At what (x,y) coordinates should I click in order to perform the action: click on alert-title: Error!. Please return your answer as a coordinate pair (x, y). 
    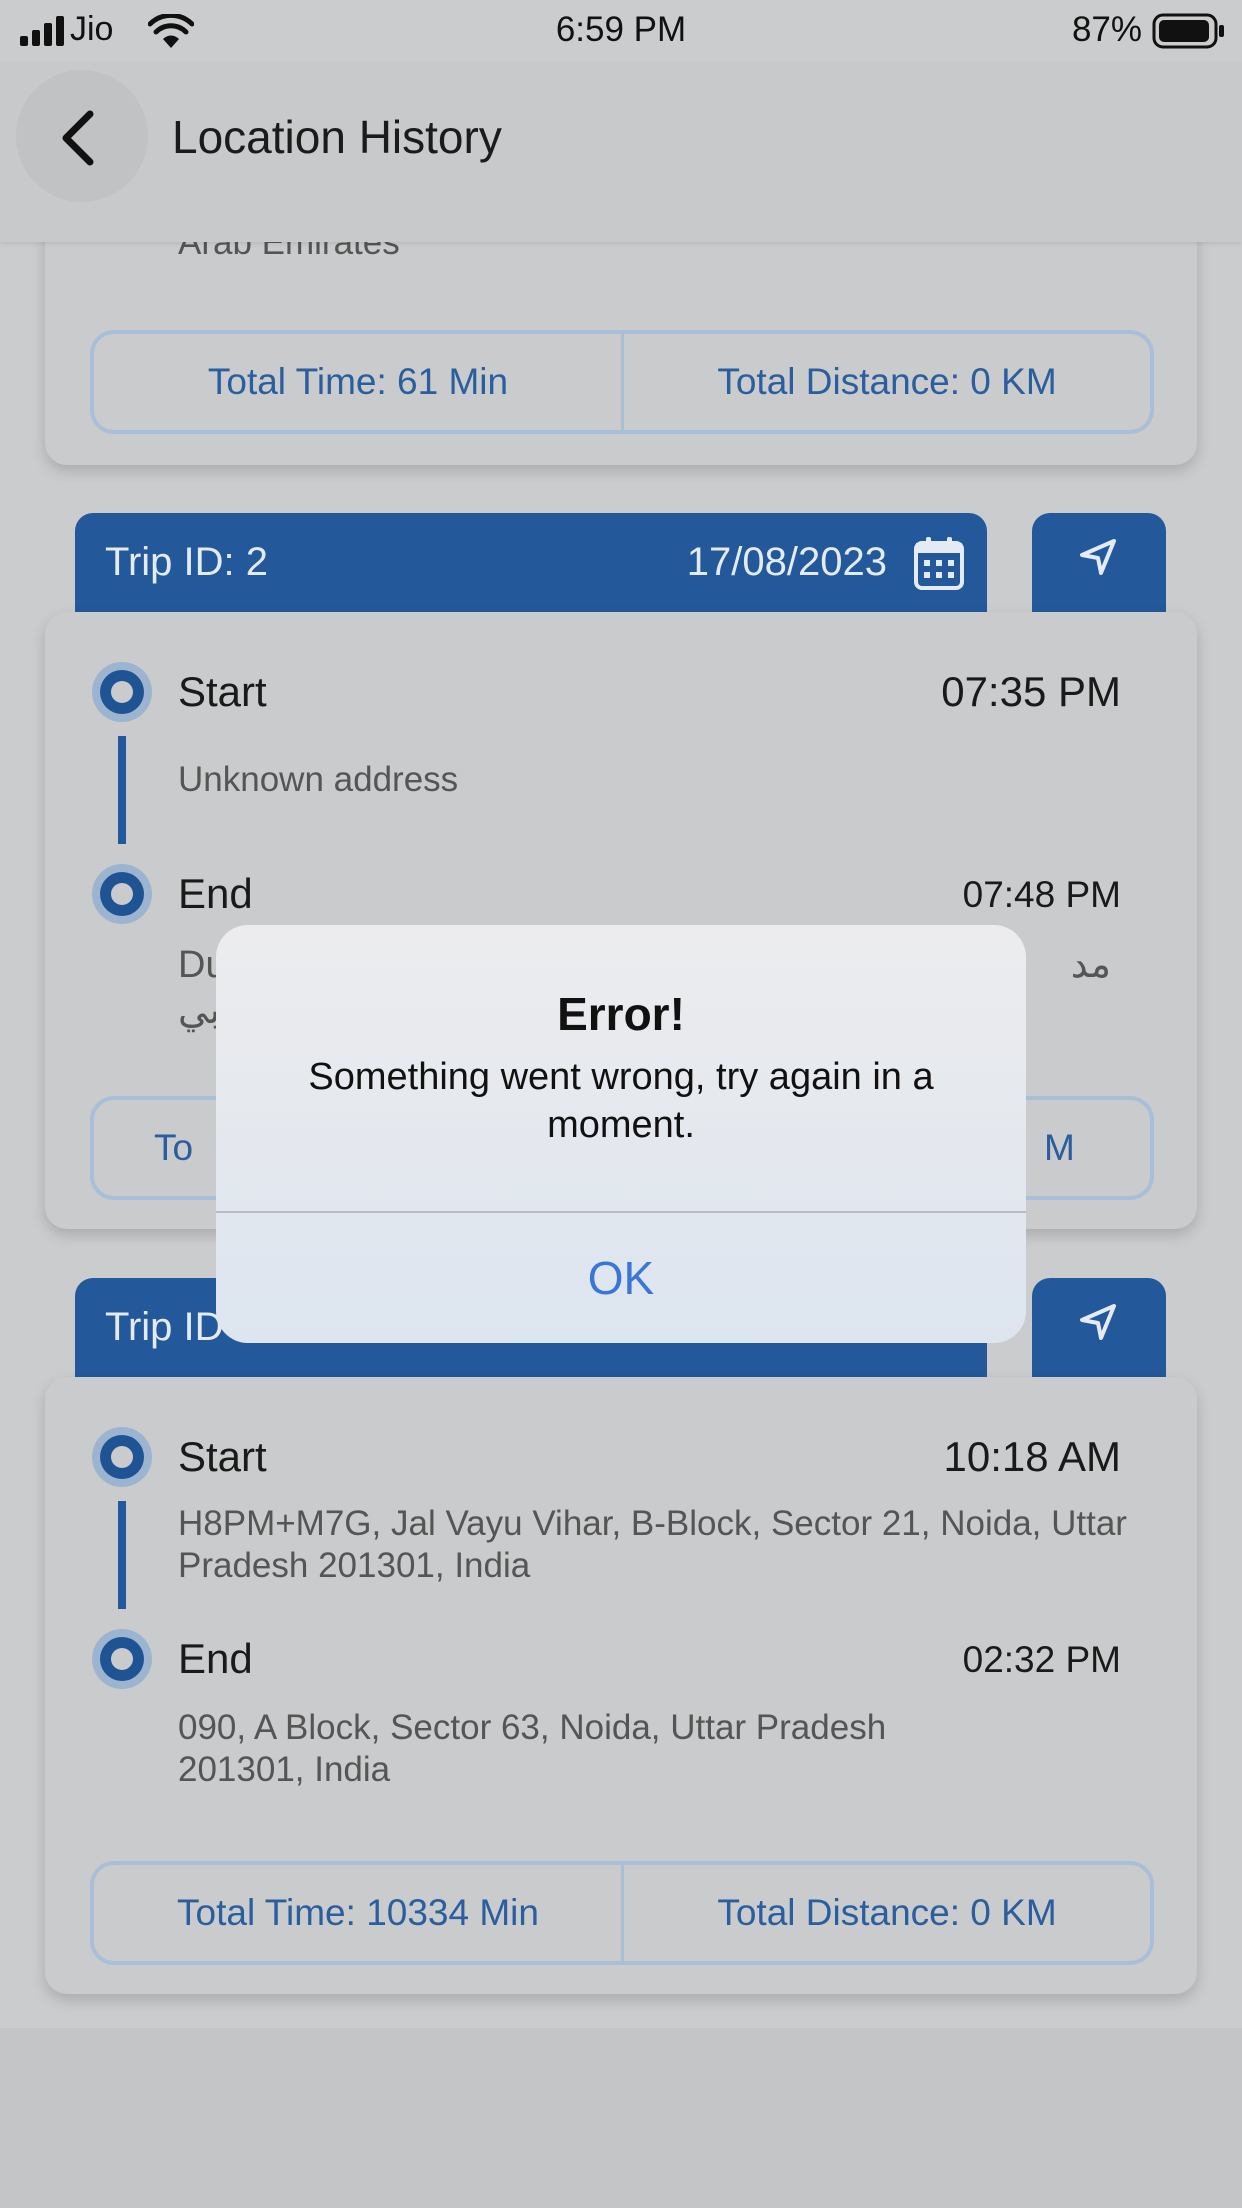
    Looking at the image, I should click on (621, 1014).